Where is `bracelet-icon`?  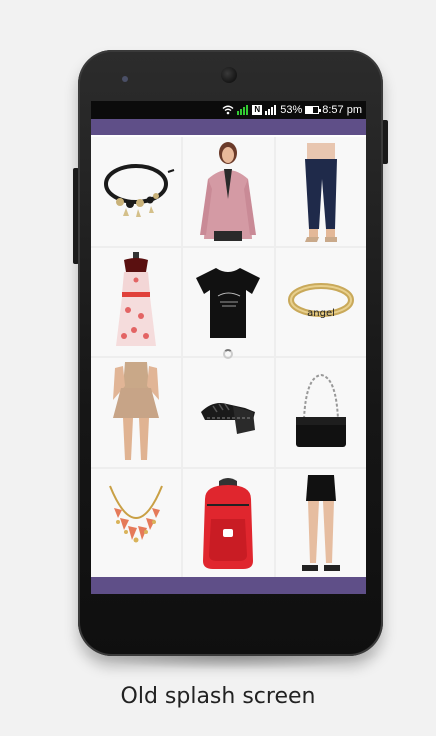 bracelet-icon is located at coordinates (139, 191).